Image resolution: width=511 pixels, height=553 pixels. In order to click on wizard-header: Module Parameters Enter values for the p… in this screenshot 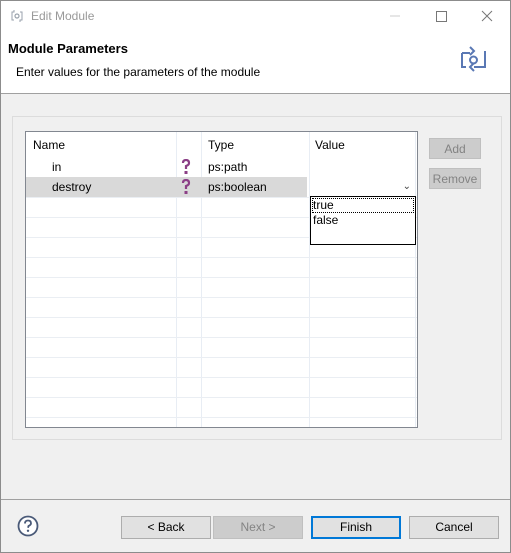, I will do `click(255, 62)`.